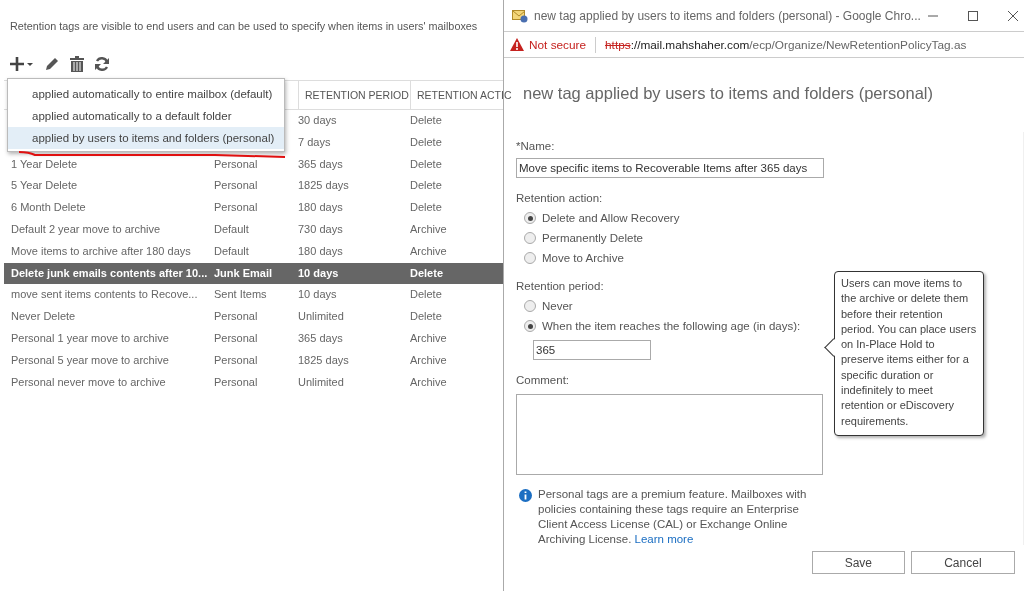 The image size is (1024, 591). Describe the element at coordinates (240, 294) in the screenshot. I see `tag-type-cell: Sent Items` at that location.